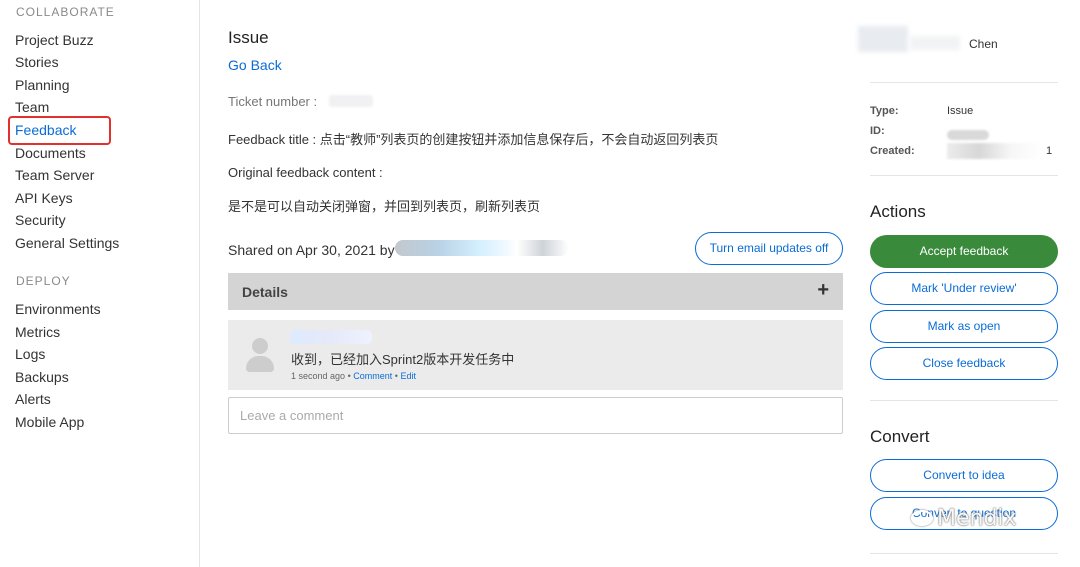 The width and height of the screenshot is (1080, 567). Describe the element at coordinates (305, 172) in the screenshot. I see `original-content-label: Original feedback content :` at that location.